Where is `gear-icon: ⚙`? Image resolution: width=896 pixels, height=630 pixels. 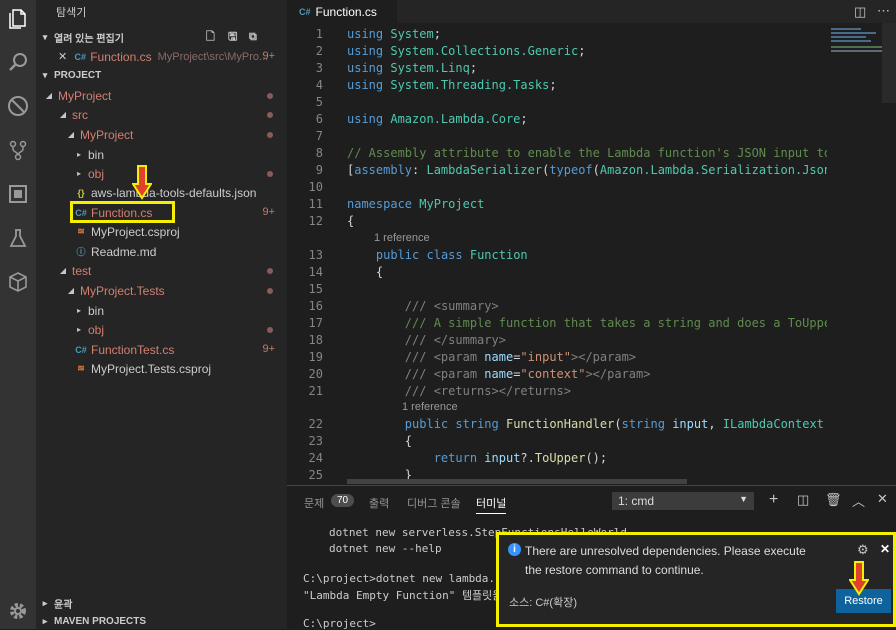 gear-icon: ⚙ is located at coordinates (863, 550).